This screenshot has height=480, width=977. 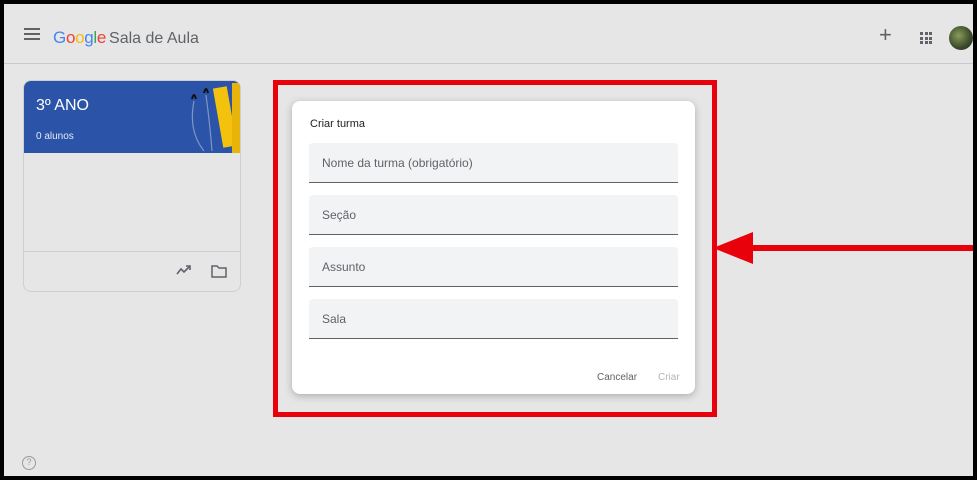 I want to click on class-title: 3º ANO, so click(x=62, y=106).